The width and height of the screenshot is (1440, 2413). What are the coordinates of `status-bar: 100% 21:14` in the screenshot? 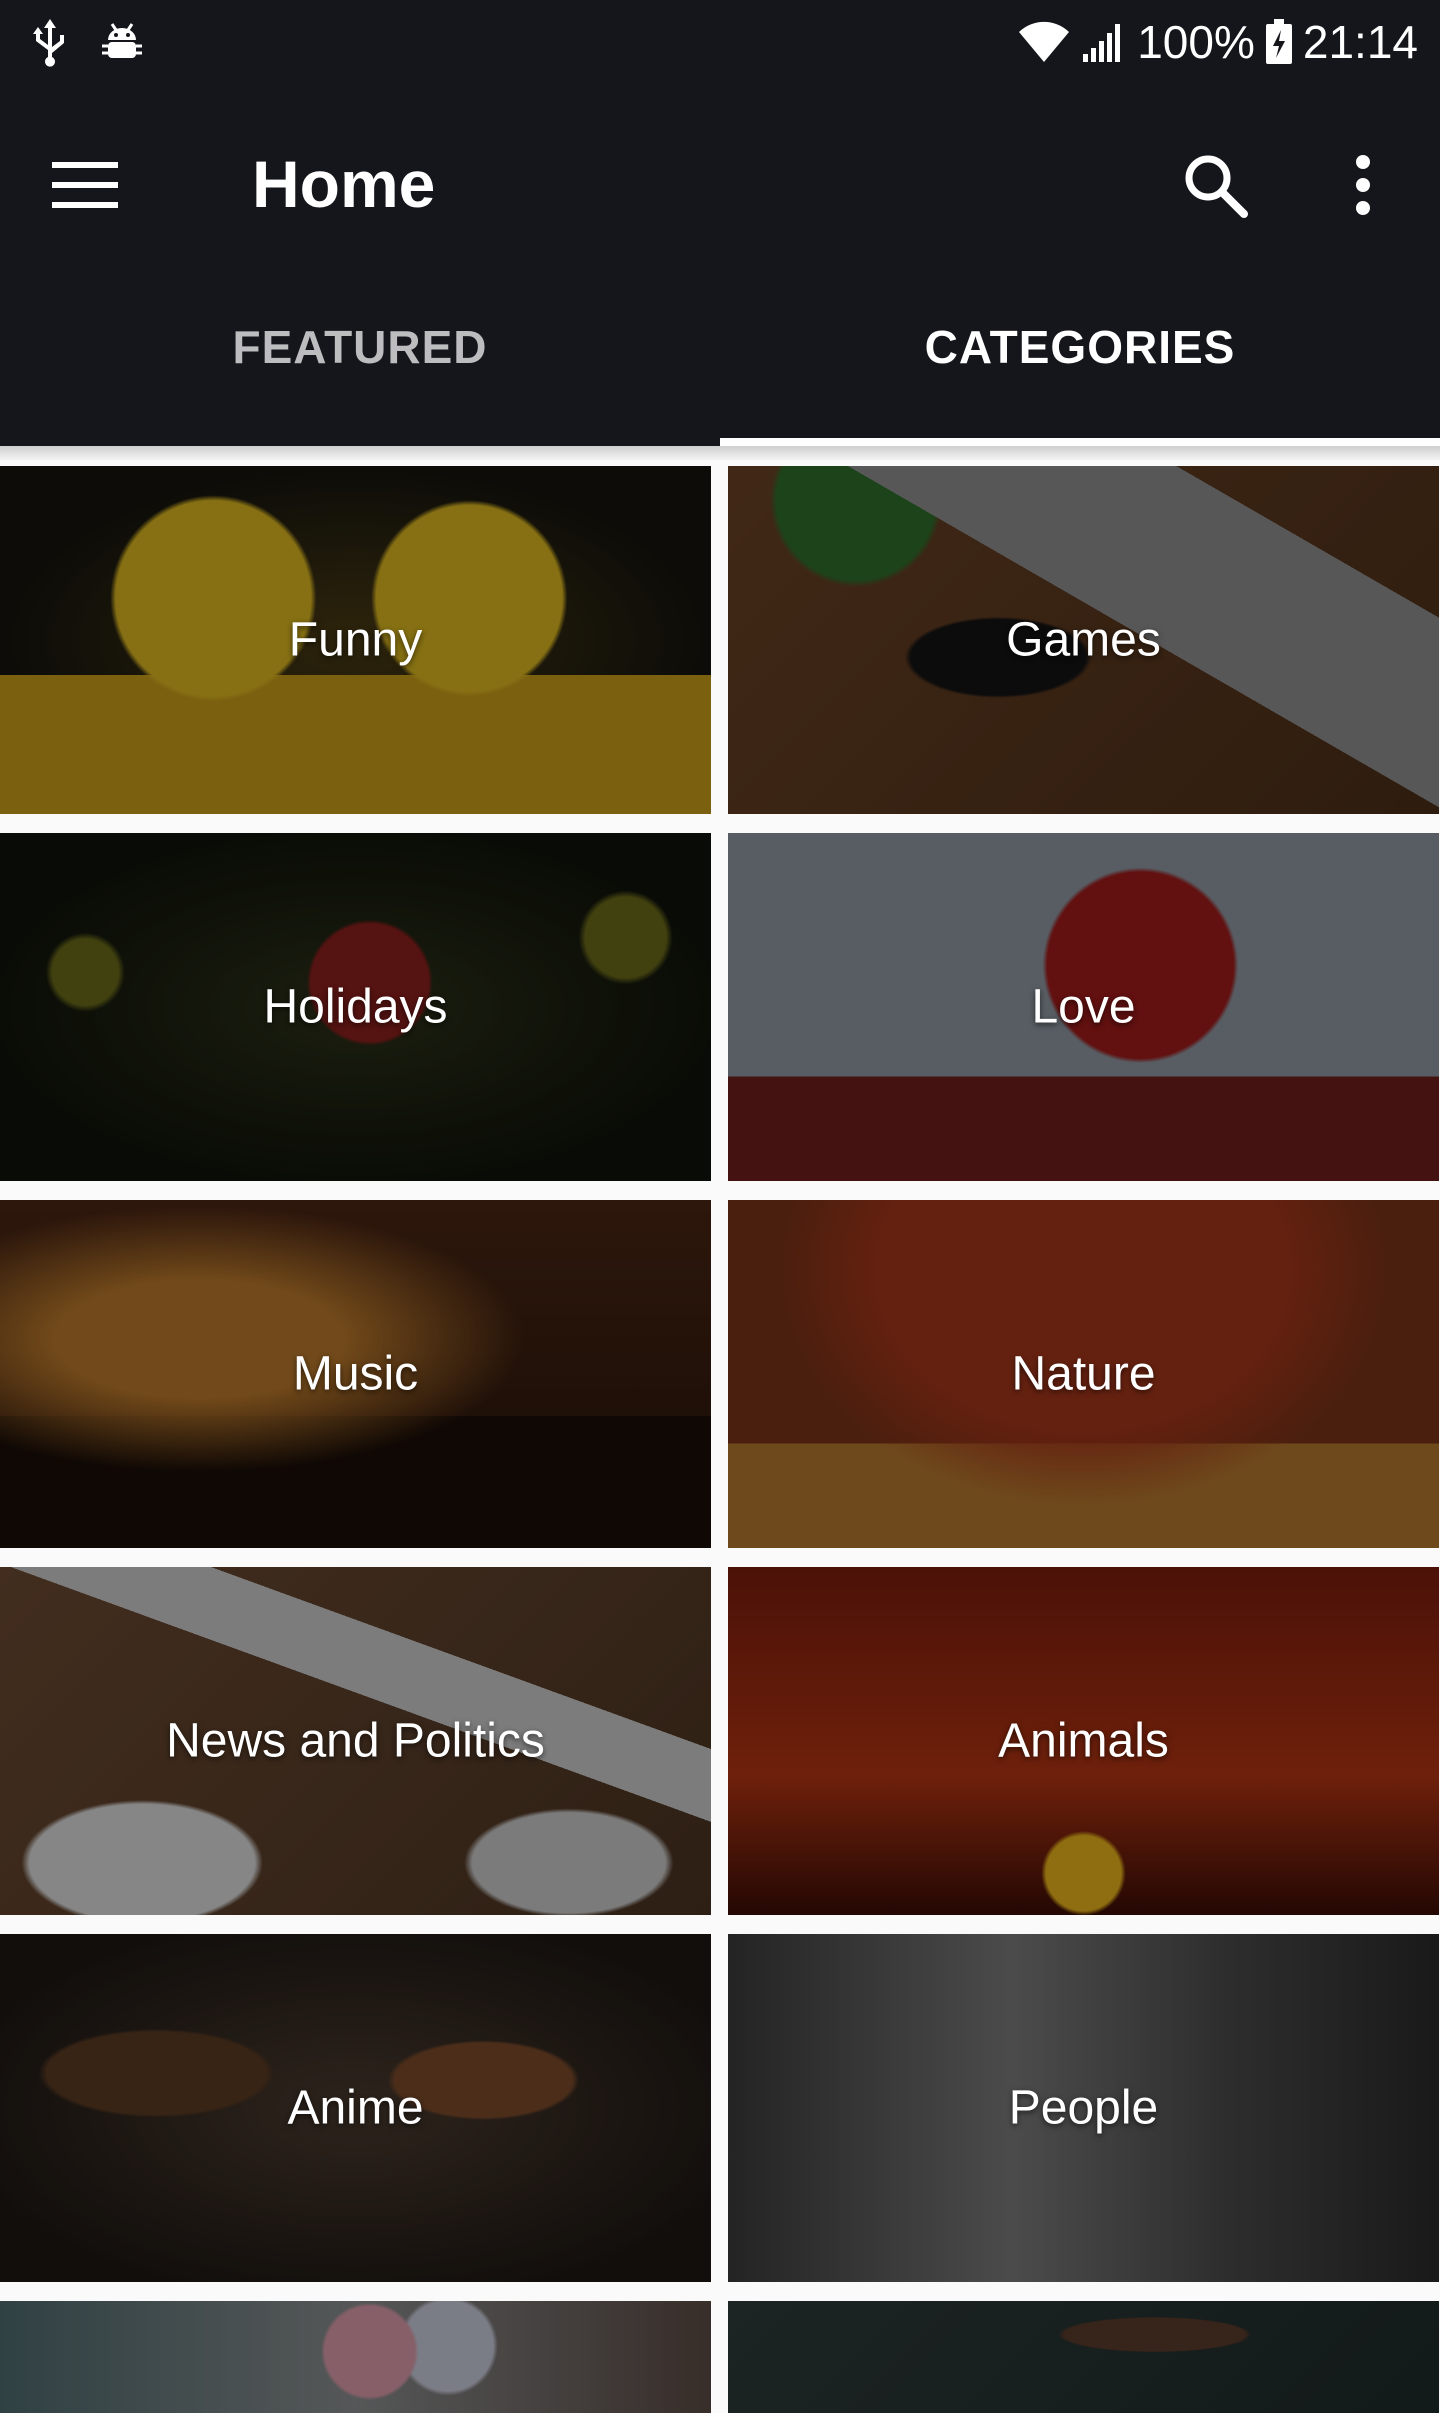 It's located at (720, 42).